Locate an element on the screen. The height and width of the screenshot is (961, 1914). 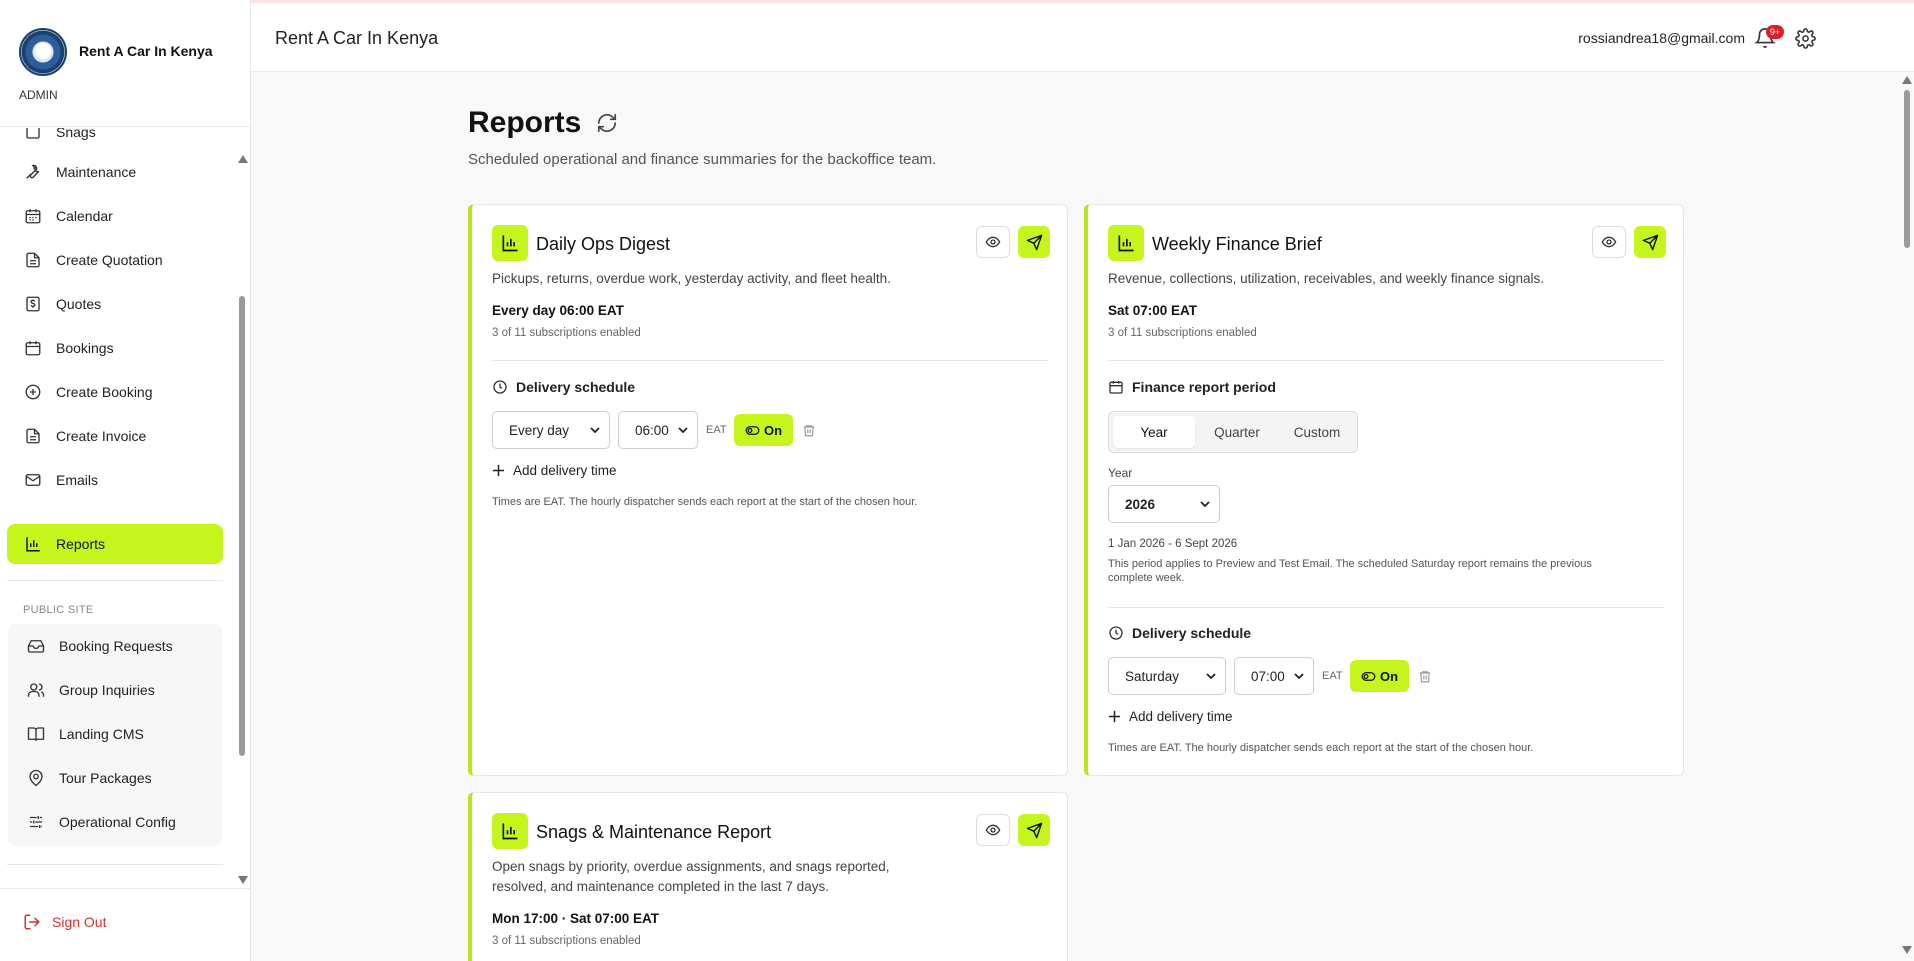
timezone-label: EAT is located at coordinates (716, 430).